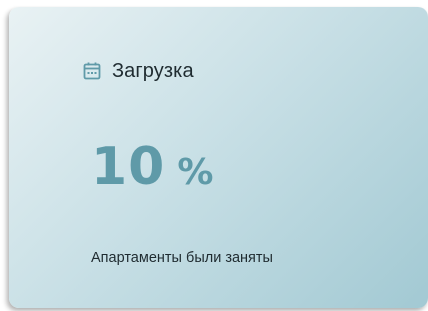 This screenshot has height=311, width=428. Describe the element at coordinates (153, 70) in the screenshot. I see `card-title: Загрузка` at that location.